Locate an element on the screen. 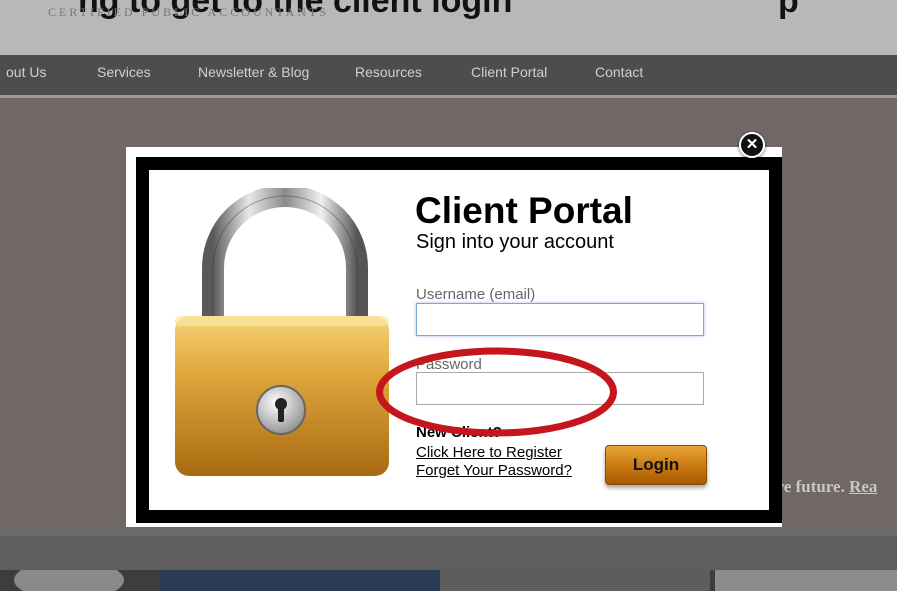 This screenshot has width=897, height=591. bottom-images is located at coordinates (448, 580).